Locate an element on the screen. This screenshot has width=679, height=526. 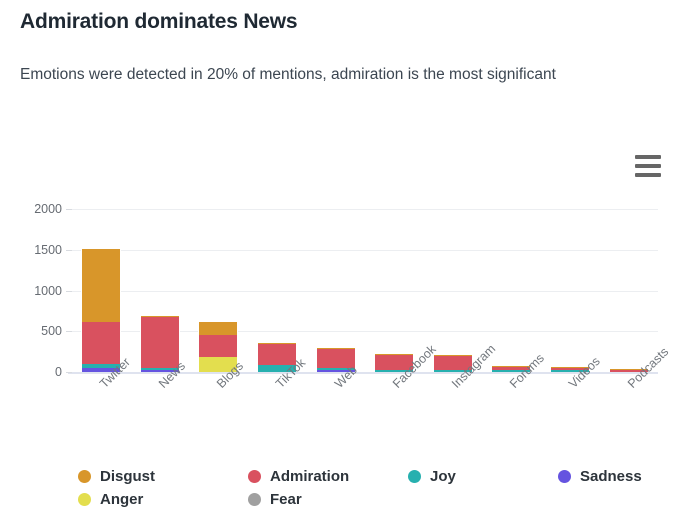
y-axis-tick-label: 1000 is located at coordinates (48, 290).